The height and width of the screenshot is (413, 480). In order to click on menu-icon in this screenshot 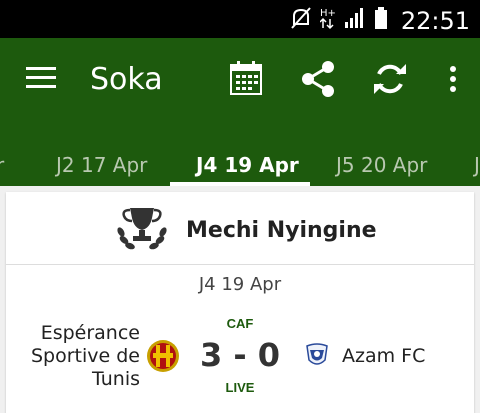, I will do `click(41, 78)`.